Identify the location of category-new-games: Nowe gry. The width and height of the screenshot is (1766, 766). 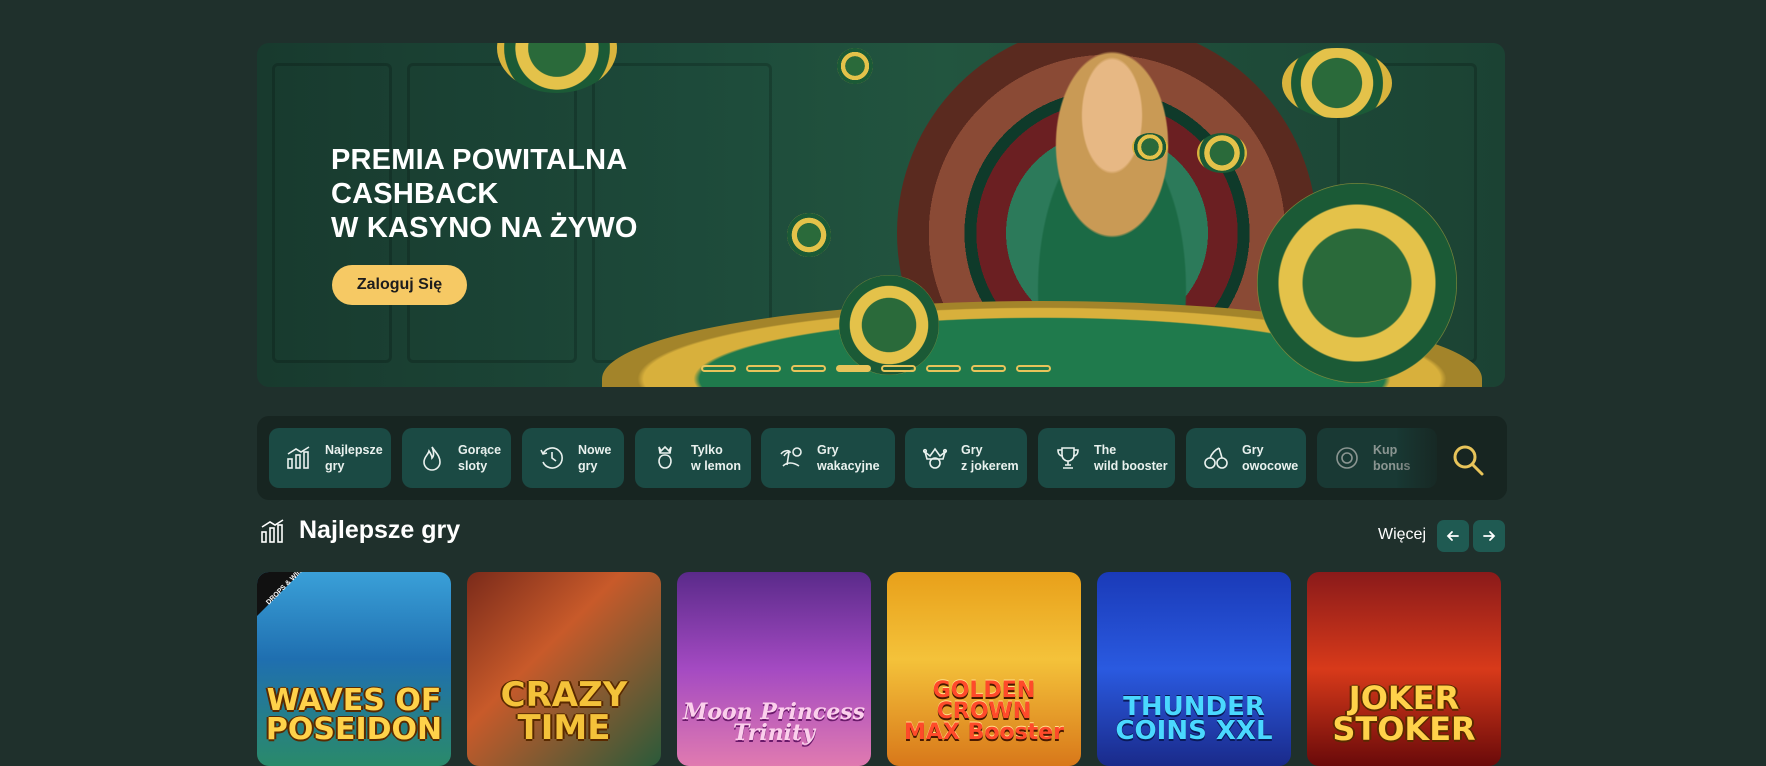
(573, 458).